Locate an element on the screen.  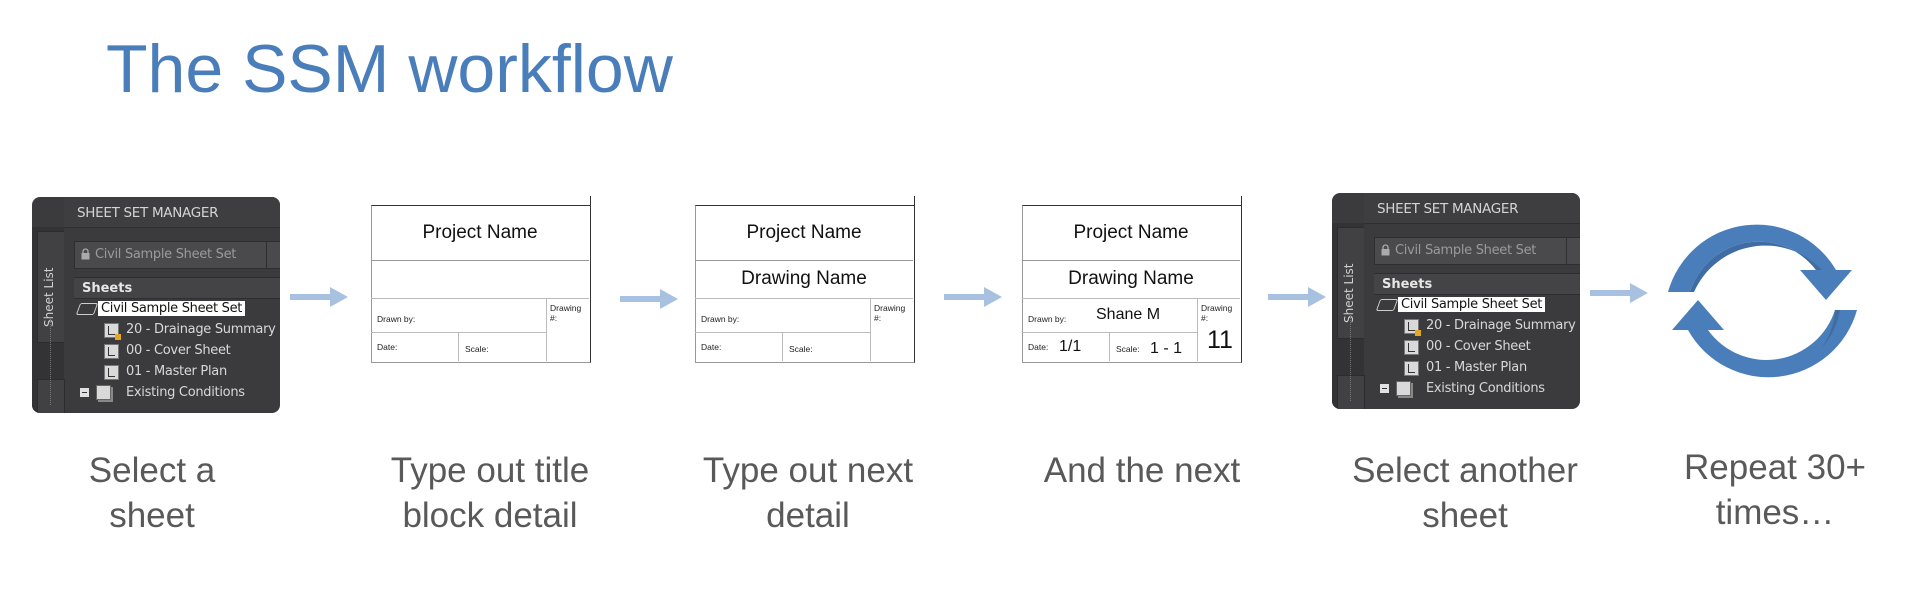
caption-line: And the next is located at coordinates (1142, 470).